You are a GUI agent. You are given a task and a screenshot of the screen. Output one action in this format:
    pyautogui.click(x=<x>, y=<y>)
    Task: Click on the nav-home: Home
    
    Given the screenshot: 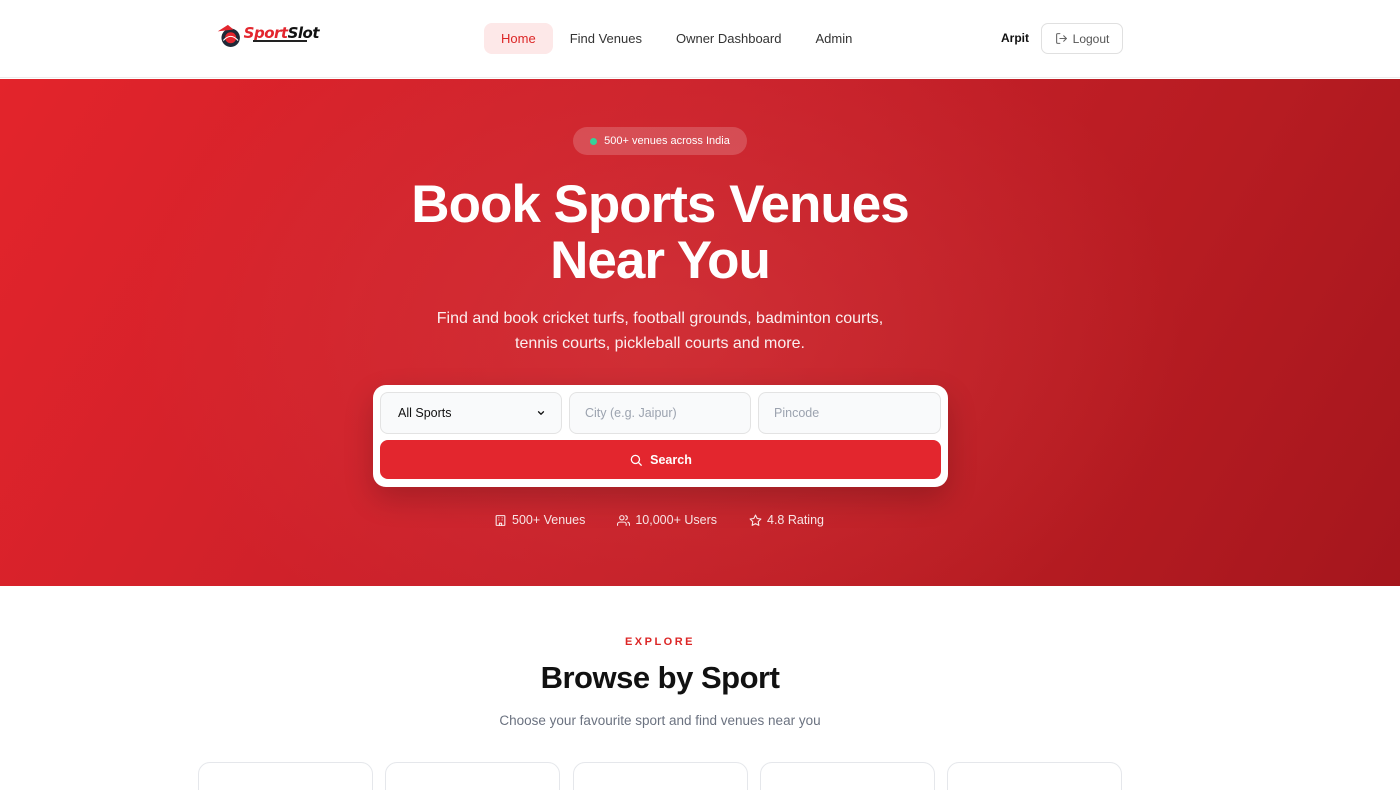 What is the action you would take?
    pyautogui.click(x=518, y=38)
    